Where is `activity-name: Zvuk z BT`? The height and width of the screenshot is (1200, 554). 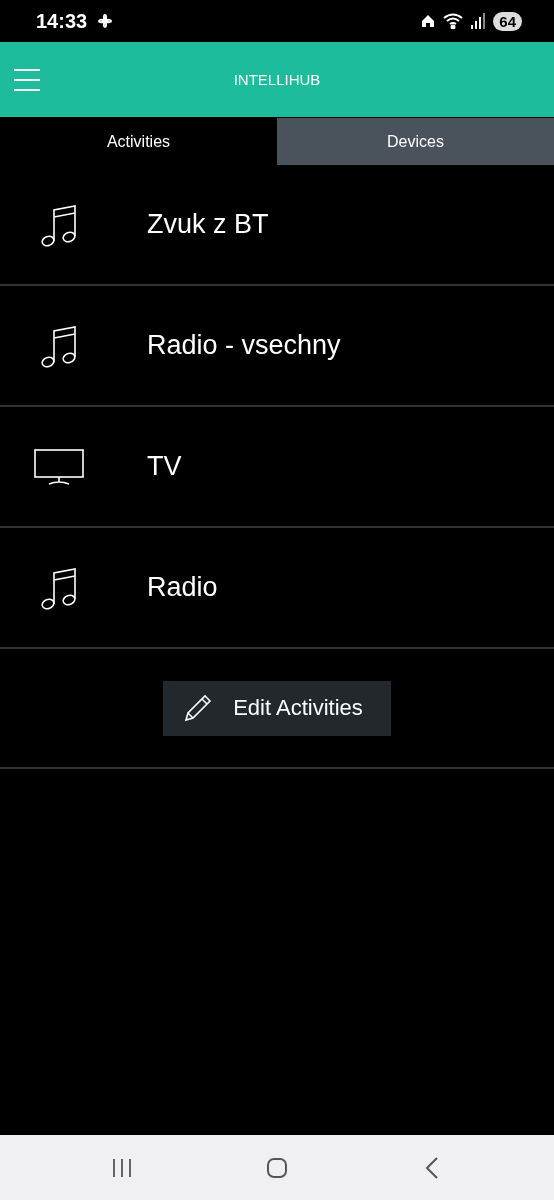 activity-name: Zvuk z BT is located at coordinates (208, 224).